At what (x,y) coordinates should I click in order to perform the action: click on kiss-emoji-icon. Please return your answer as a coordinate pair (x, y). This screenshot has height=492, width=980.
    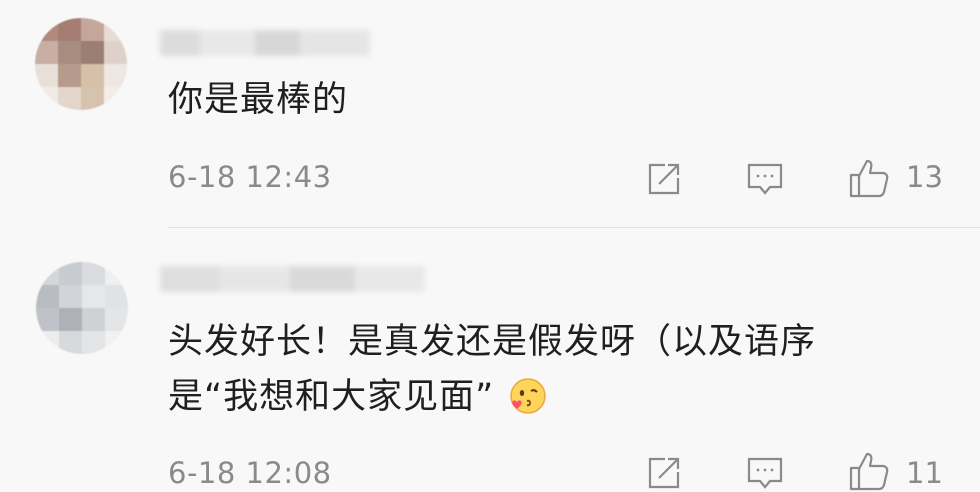
    Looking at the image, I should click on (528, 396).